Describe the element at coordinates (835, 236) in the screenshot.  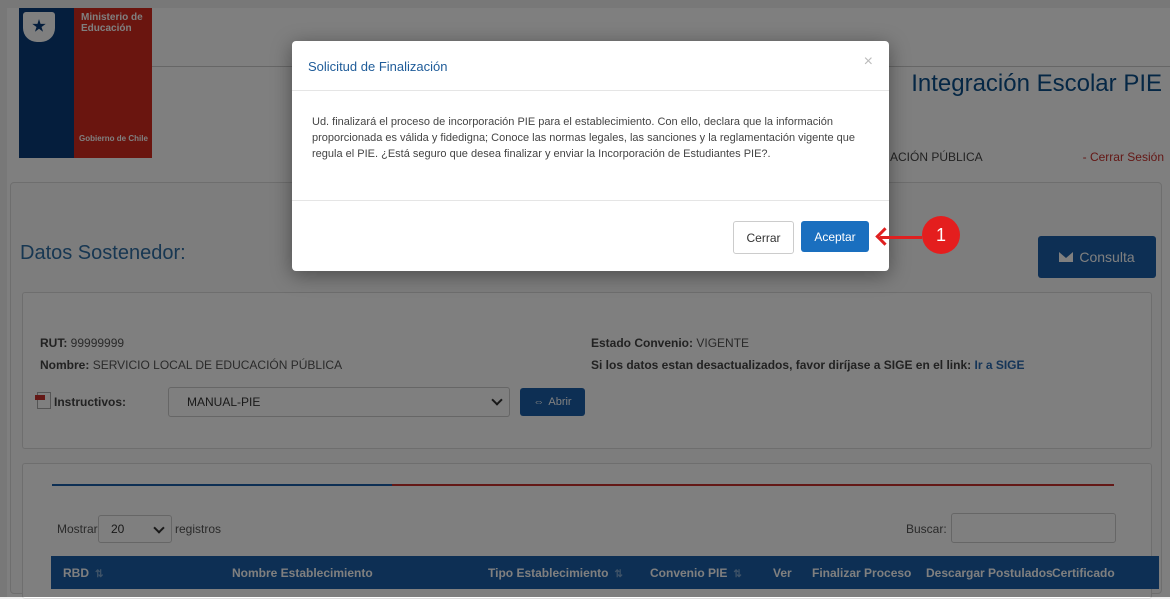
I see `aceptar-button: Aceptar` at that location.